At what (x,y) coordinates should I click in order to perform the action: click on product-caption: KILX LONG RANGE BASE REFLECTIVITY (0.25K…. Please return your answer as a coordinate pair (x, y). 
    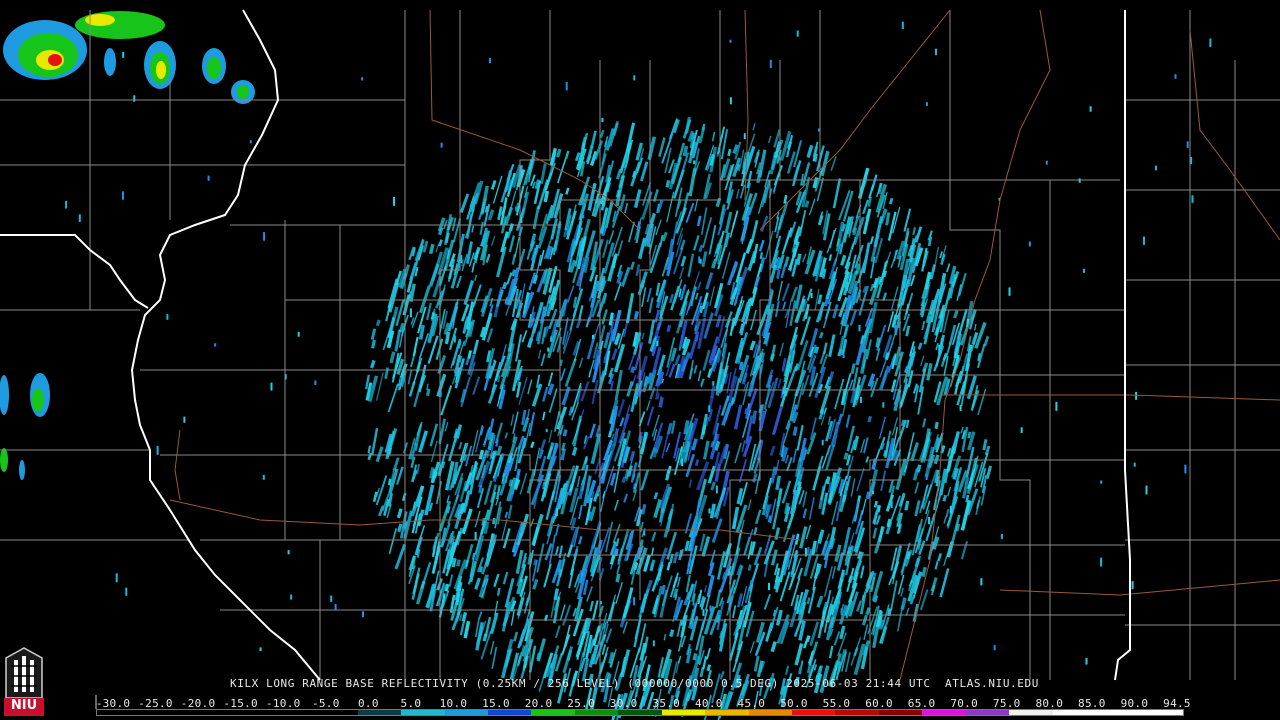
    Looking at the image, I should click on (634, 683).